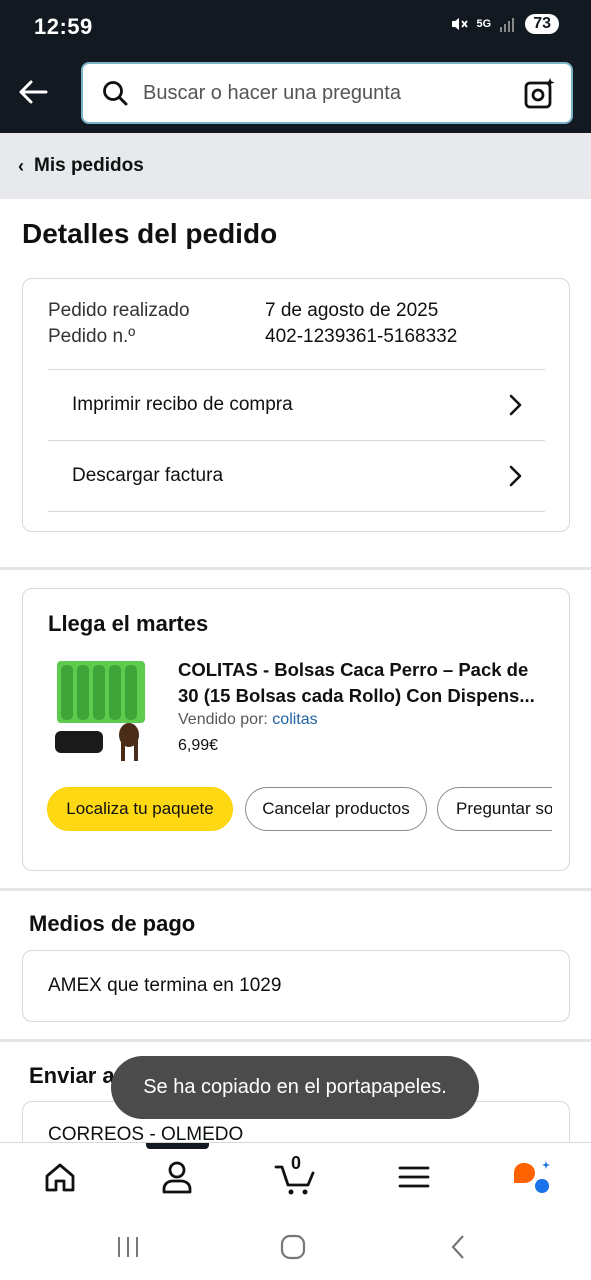 This screenshot has height=1280, width=591. What do you see at coordinates (100, 711) in the screenshot?
I see `product-image` at bounding box center [100, 711].